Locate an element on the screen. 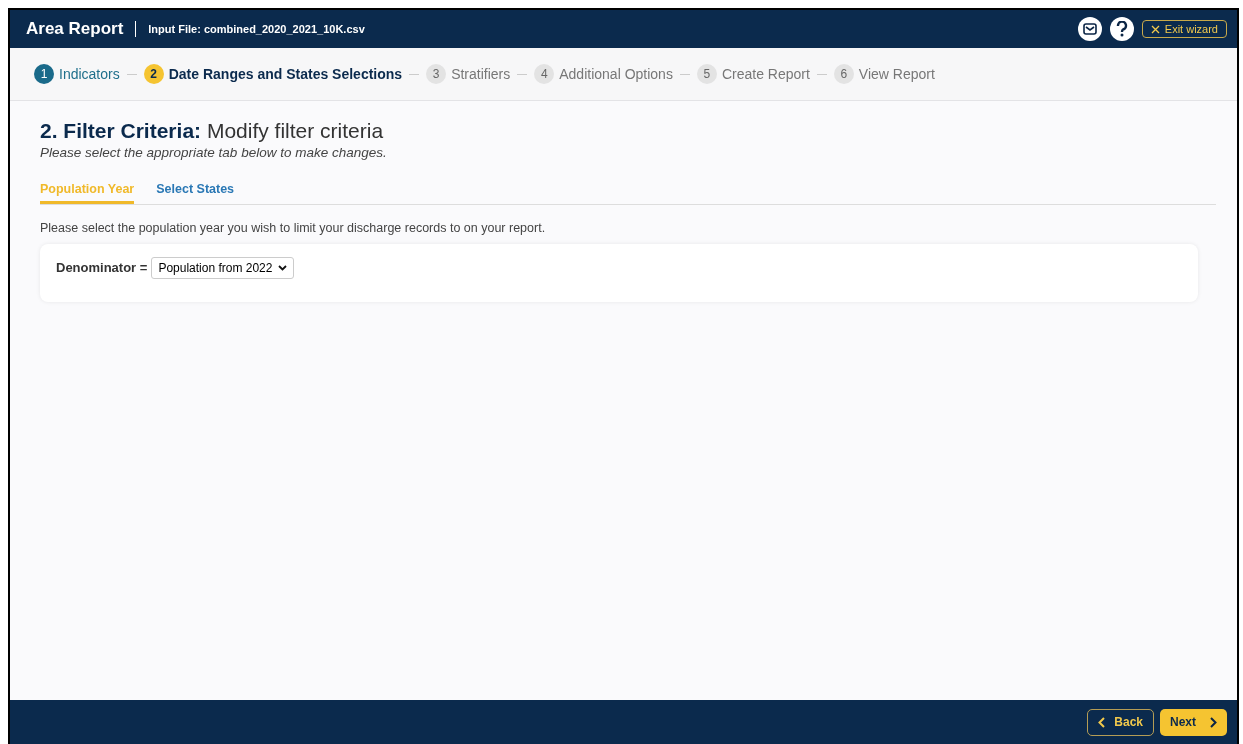 Image resolution: width=1243 pixels, height=744 pixels. chevron-right-icon is located at coordinates (1213, 722).